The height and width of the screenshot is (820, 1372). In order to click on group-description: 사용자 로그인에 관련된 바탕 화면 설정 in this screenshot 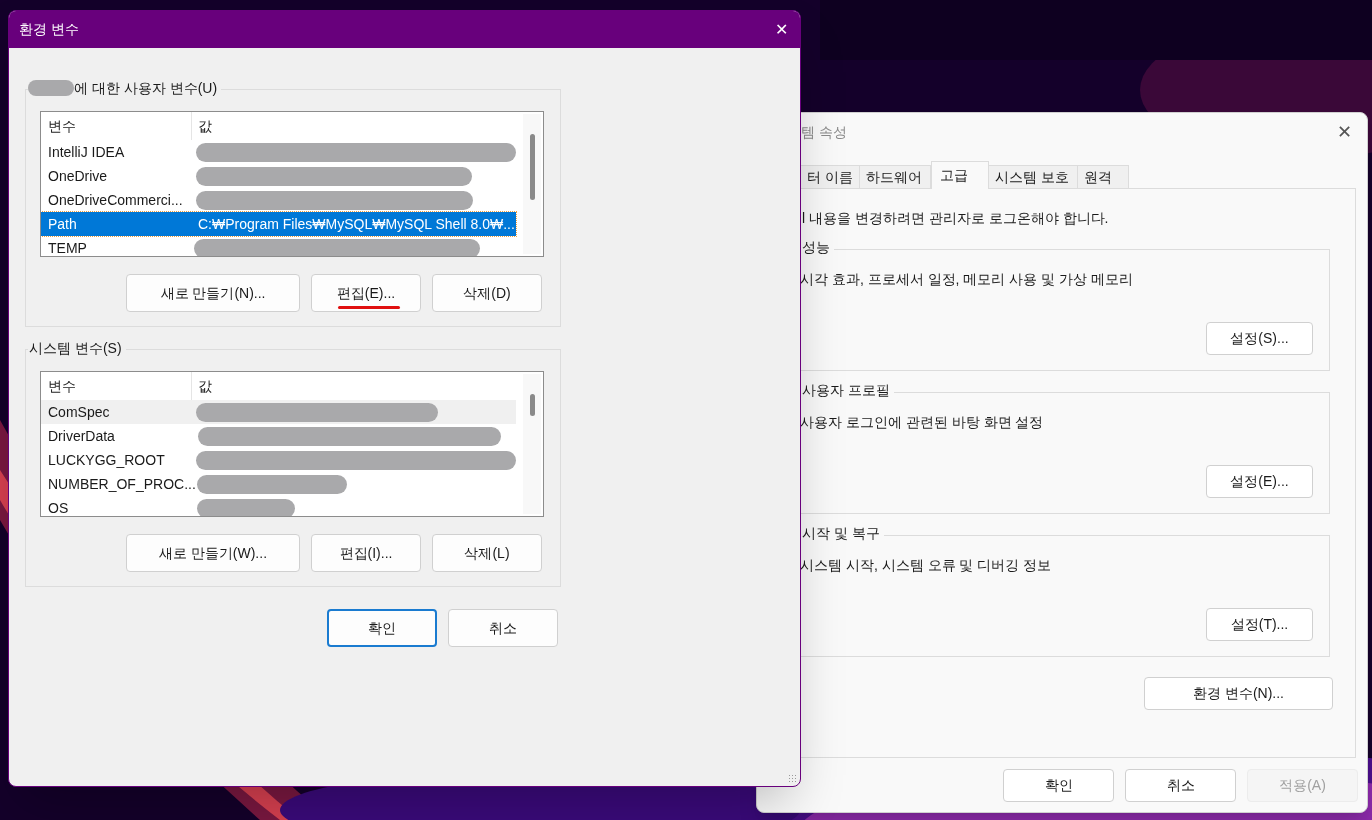, I will do `click(922, 422)`.